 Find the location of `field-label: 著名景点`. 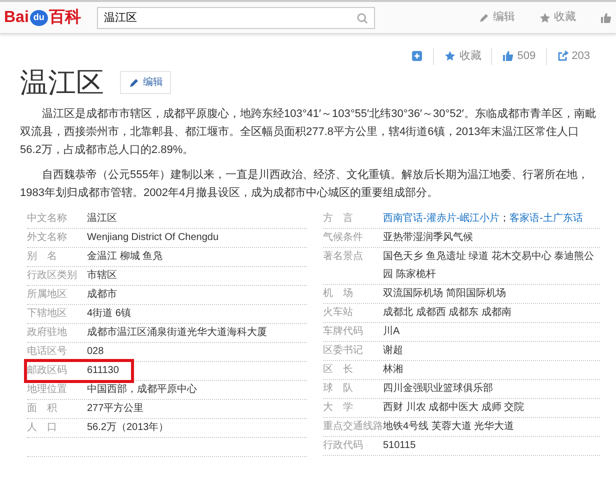

field-label: 著名景点 is located at coordinates (343, 257).